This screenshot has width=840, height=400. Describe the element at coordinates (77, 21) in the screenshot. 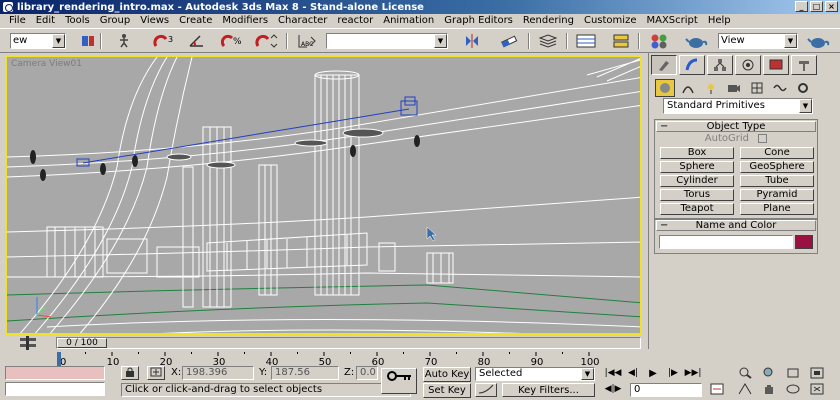

I see `menu-tools: Tools` at that location.